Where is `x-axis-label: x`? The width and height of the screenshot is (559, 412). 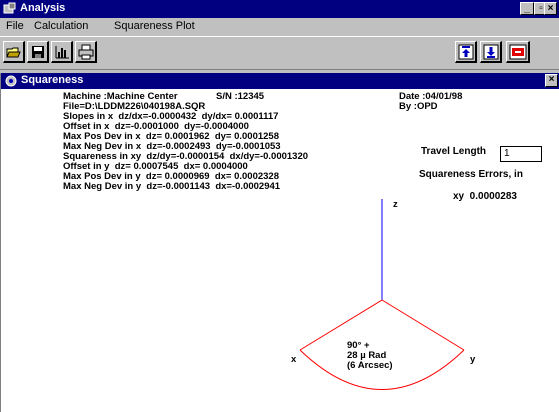 x-axis-label: x is located at coordinates (294, 359).